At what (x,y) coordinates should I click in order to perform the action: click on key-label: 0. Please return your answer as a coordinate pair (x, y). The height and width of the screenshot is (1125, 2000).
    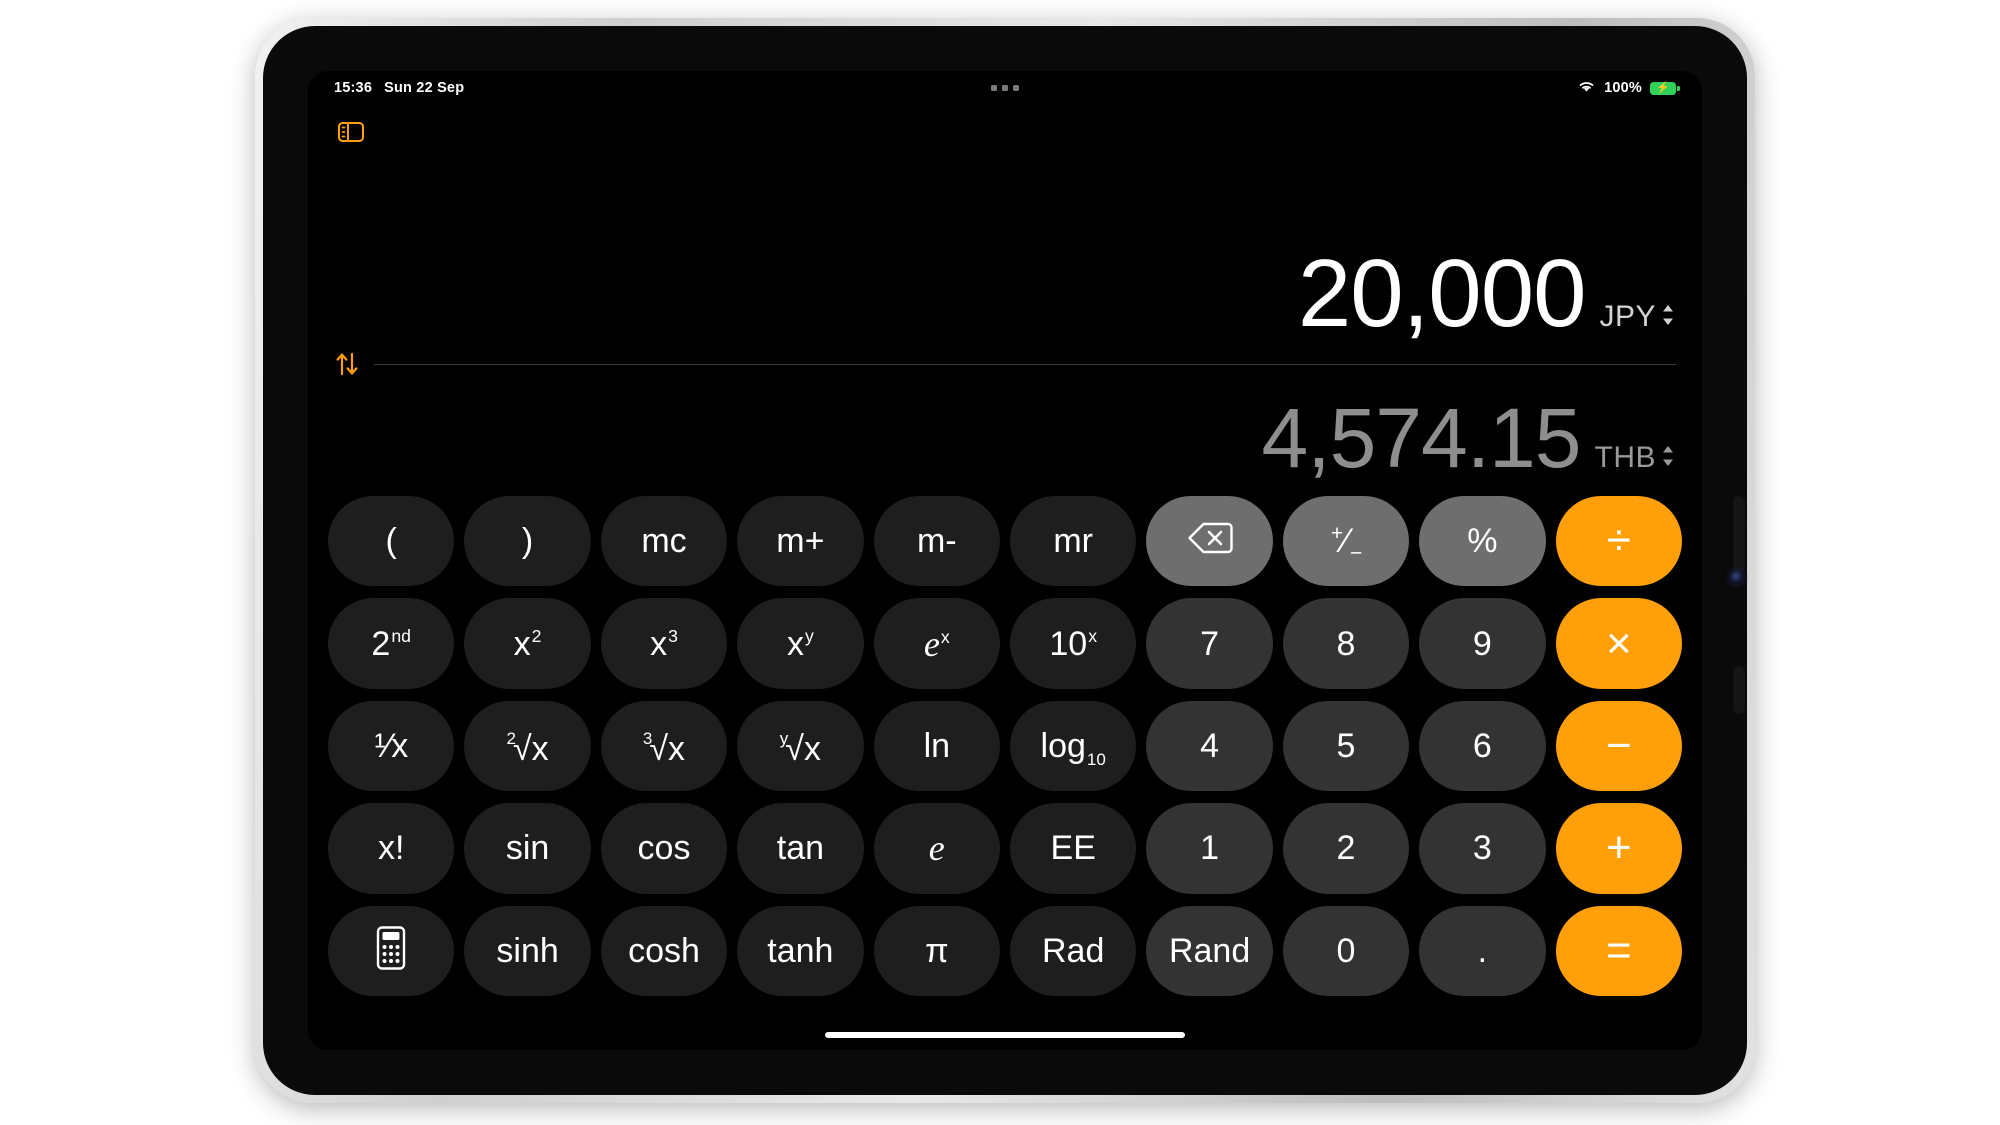
    Looking at the image, I should click on (1346, 950).